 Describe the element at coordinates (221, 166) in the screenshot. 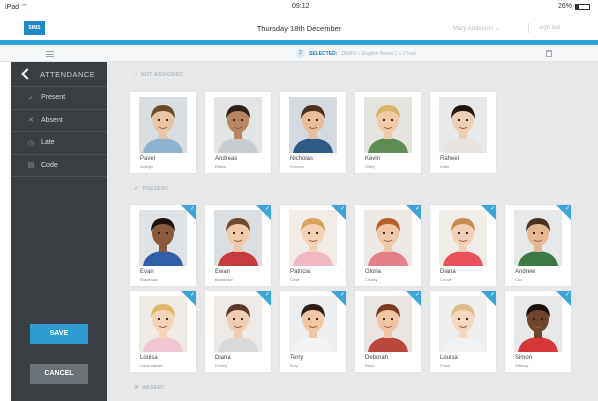

I see `student-last-name: Eltiton` at that location.